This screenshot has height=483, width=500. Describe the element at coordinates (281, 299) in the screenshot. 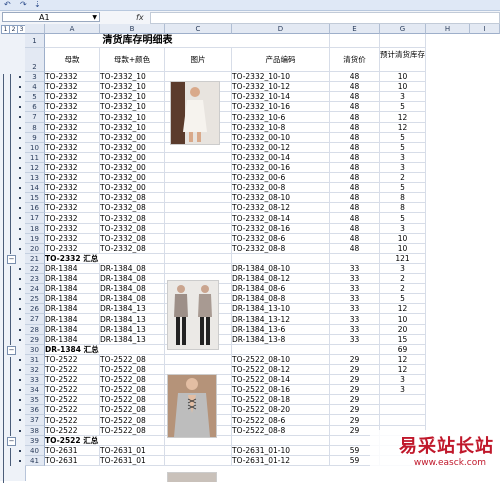

I see `data-cell: DR-1384_08-8` at that location.